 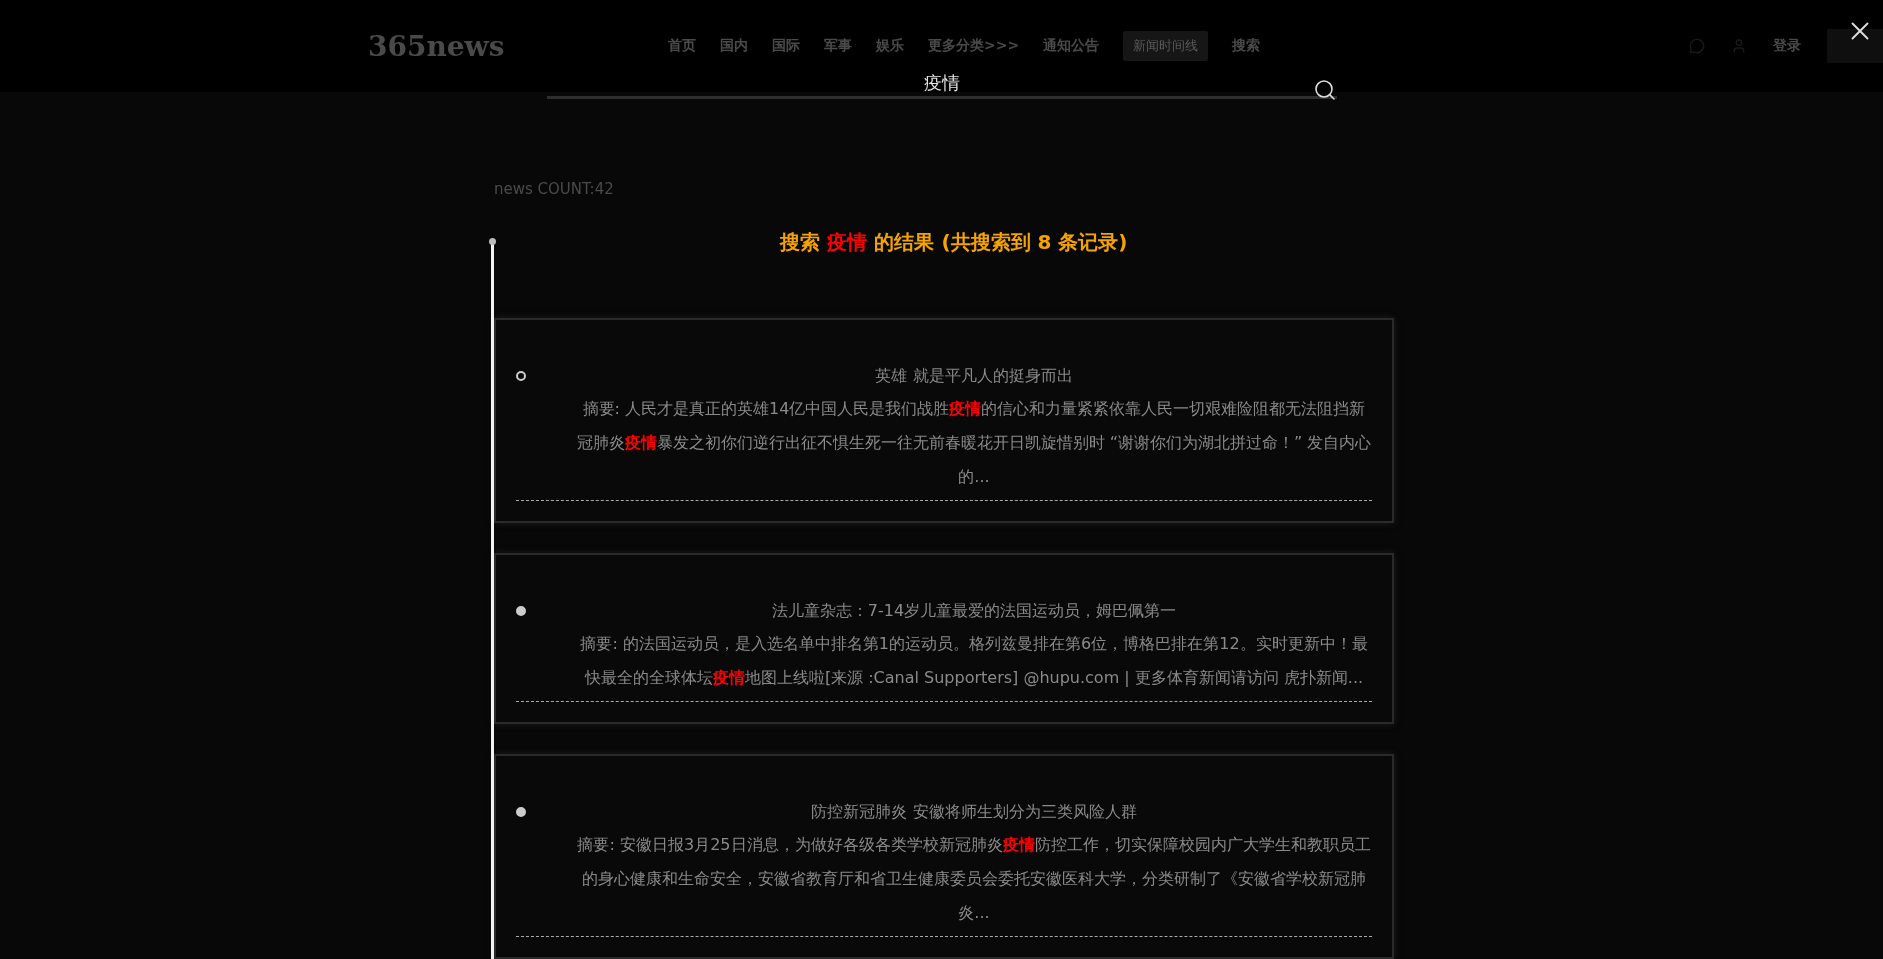 I want to click on search-icon, so click(x=1324, y=90).